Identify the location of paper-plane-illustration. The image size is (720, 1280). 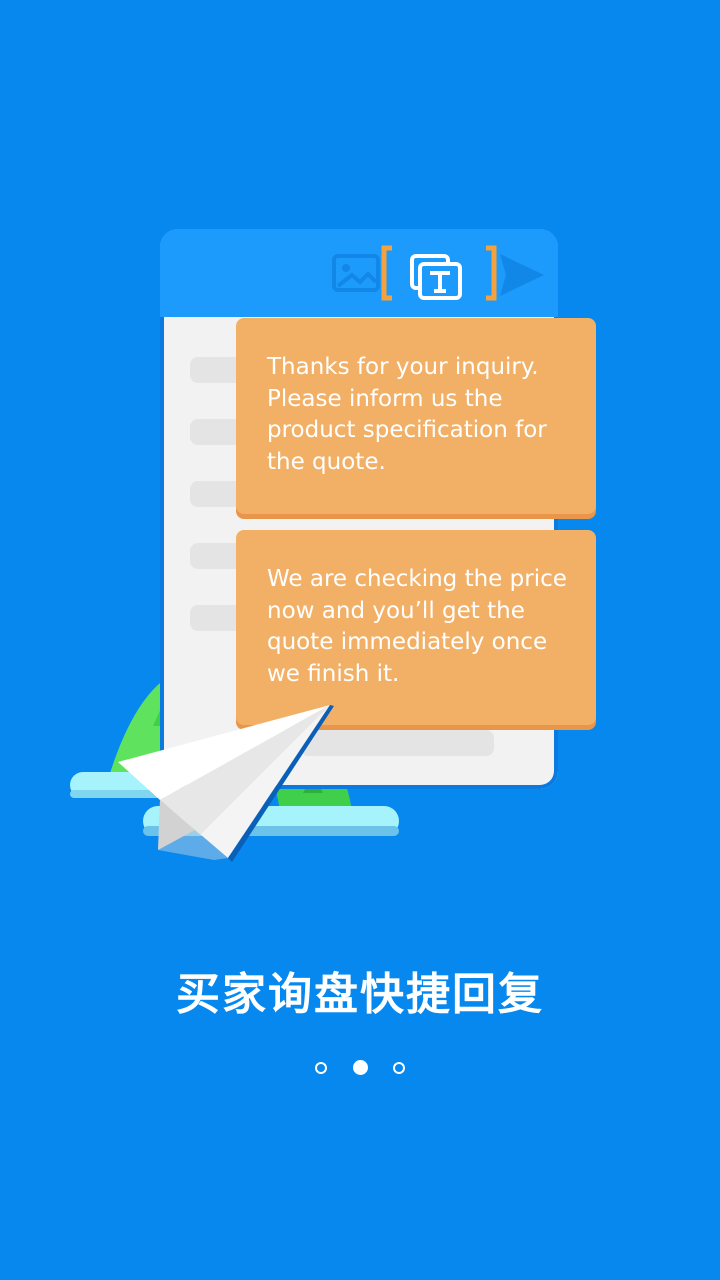
(226, 783).